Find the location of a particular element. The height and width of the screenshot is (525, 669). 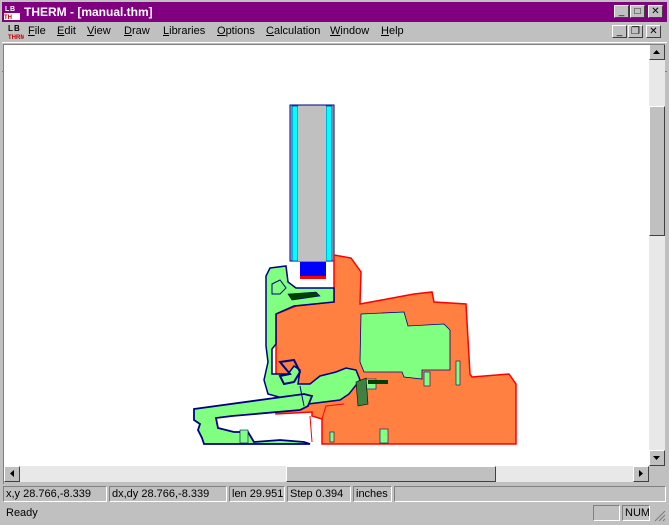

restore-icon: ❐ is located at coordinates (635, 31).